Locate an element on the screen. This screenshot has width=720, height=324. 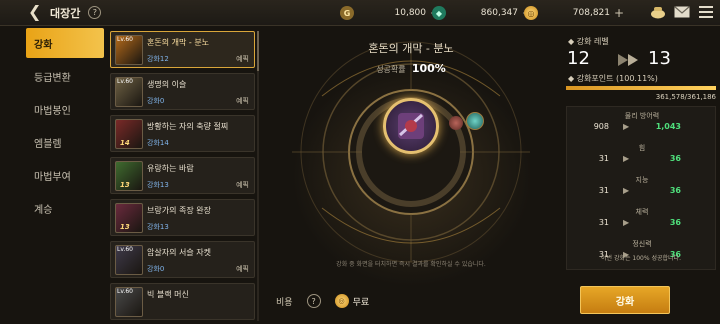
stat-row: 체력 31 ▶ 36 is located at coordinates (642, 219).